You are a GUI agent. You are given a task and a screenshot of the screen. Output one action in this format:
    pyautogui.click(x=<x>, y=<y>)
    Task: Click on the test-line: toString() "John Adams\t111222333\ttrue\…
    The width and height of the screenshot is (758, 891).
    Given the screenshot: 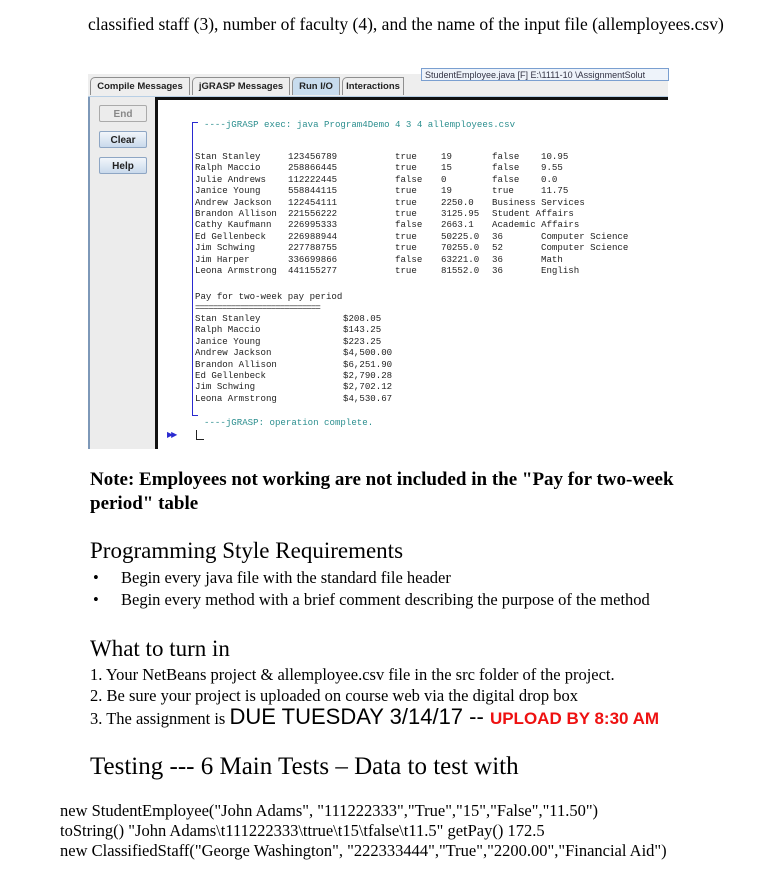 What is the action you would take?
    pyautogui.click(x=302, y=830)
    